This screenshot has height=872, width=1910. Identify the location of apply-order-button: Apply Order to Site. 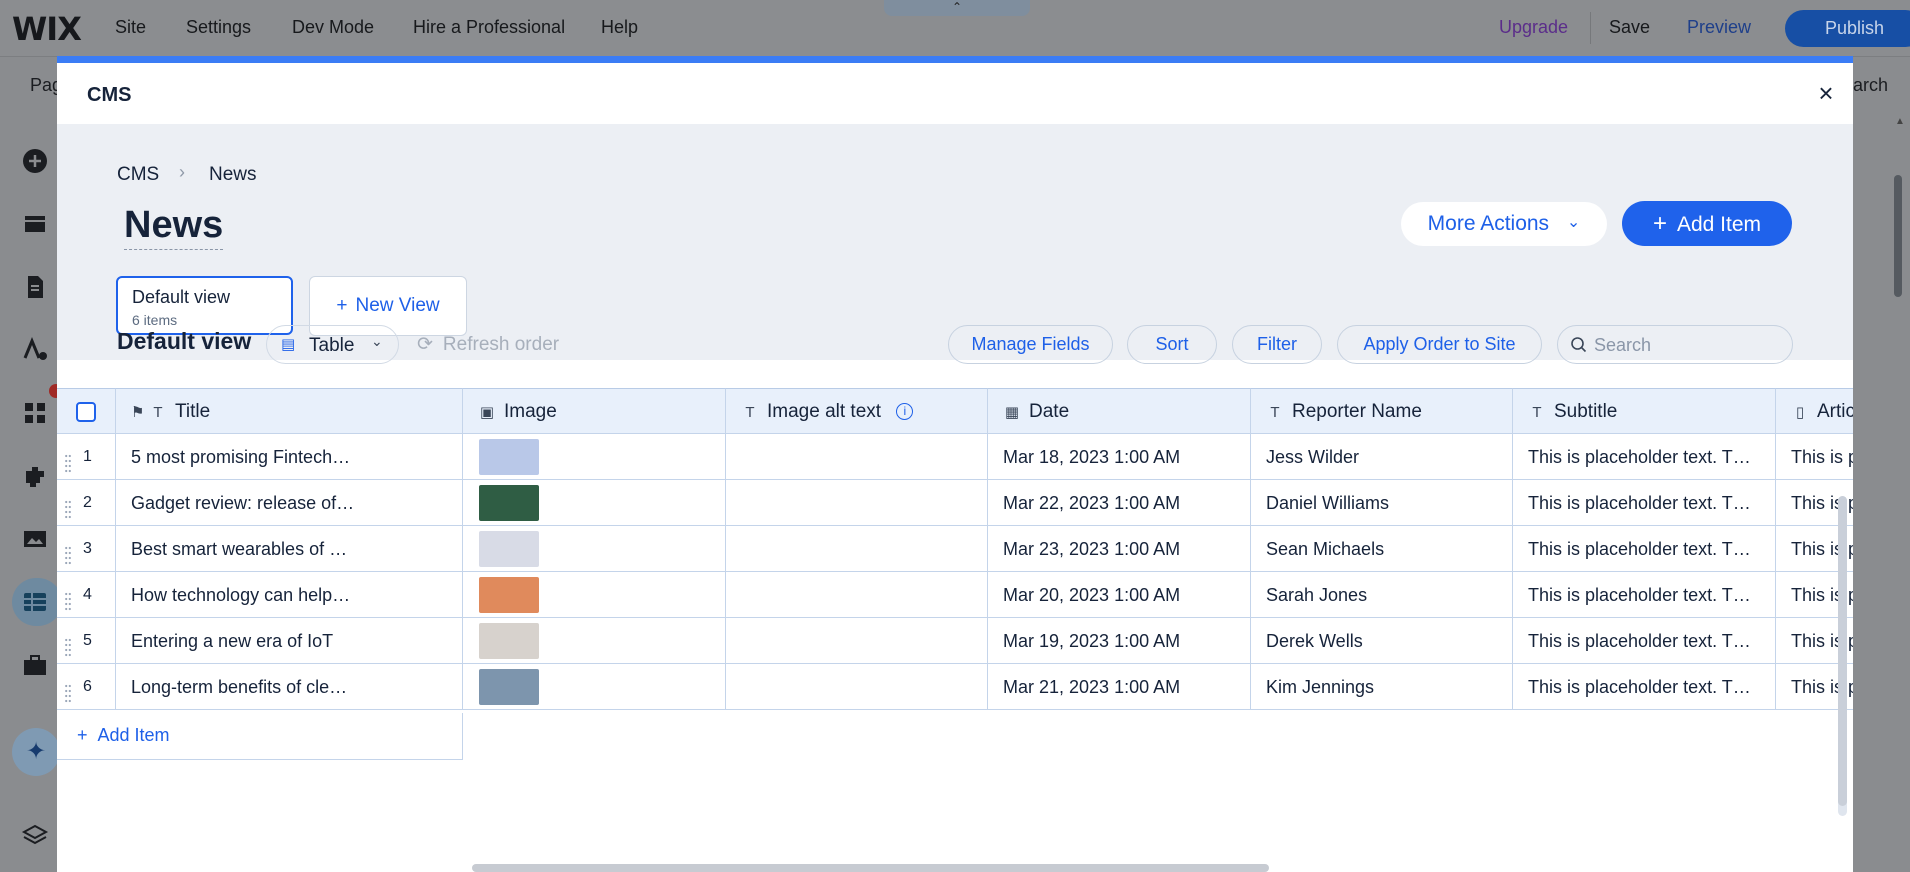
(1439, 344).